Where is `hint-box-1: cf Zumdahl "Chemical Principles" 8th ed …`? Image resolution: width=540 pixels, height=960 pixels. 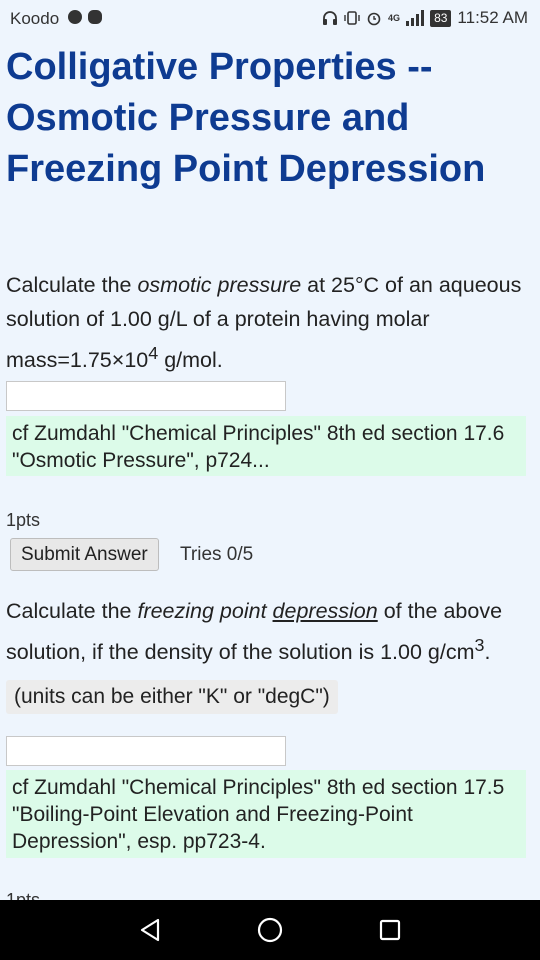 hint-box-1: cf Zumdahl "Chemical Principles" 8th ed … is located at coordinates (266, 446).